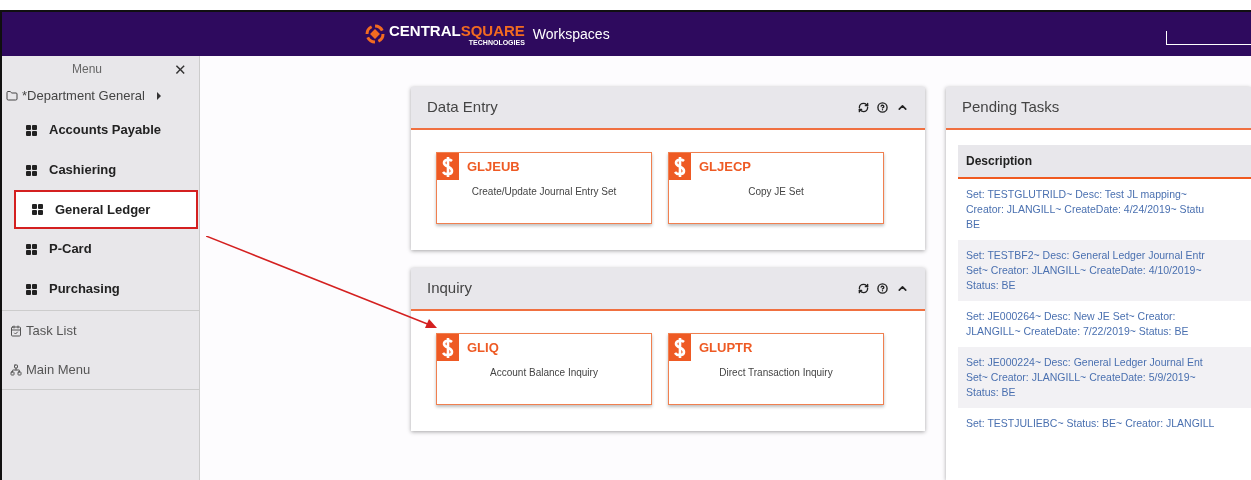 The width and height of the screenshot is (1251, 480). I want to click on app-tile: GLIQ Account Balance Inquiry, so click(544, 369).